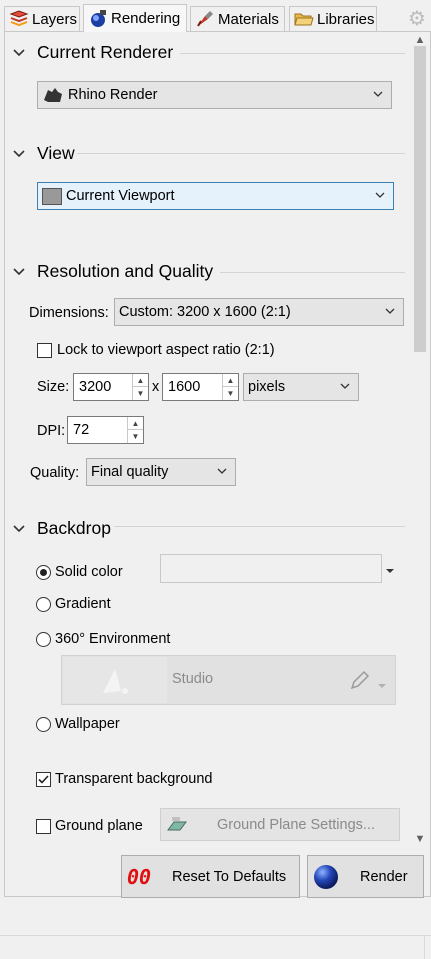  I want to click on dimensions-dropdown: Custom: 3200 x 1600 (2:1), so click(259, 312).